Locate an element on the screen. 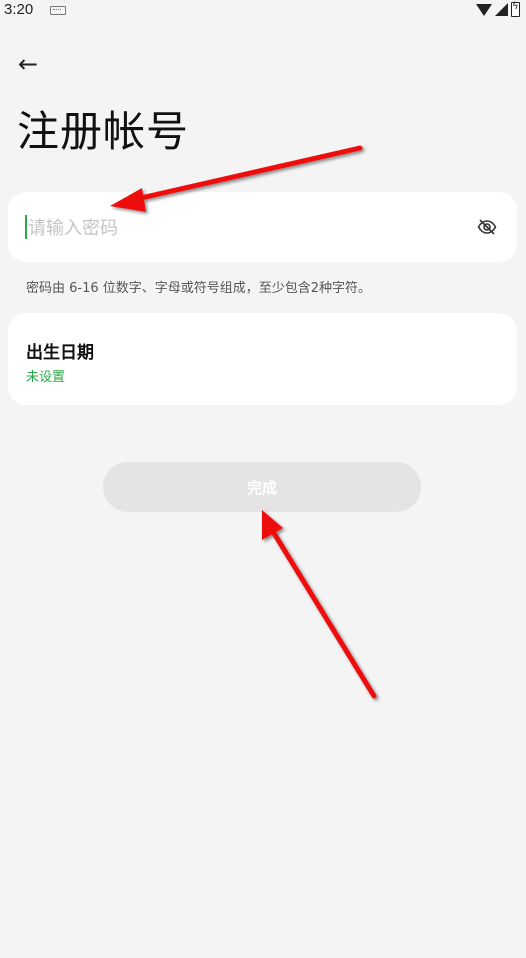 This screenshot has height=958, width=526. back-arrow-icon: ← is located at coordinates (28, 64).